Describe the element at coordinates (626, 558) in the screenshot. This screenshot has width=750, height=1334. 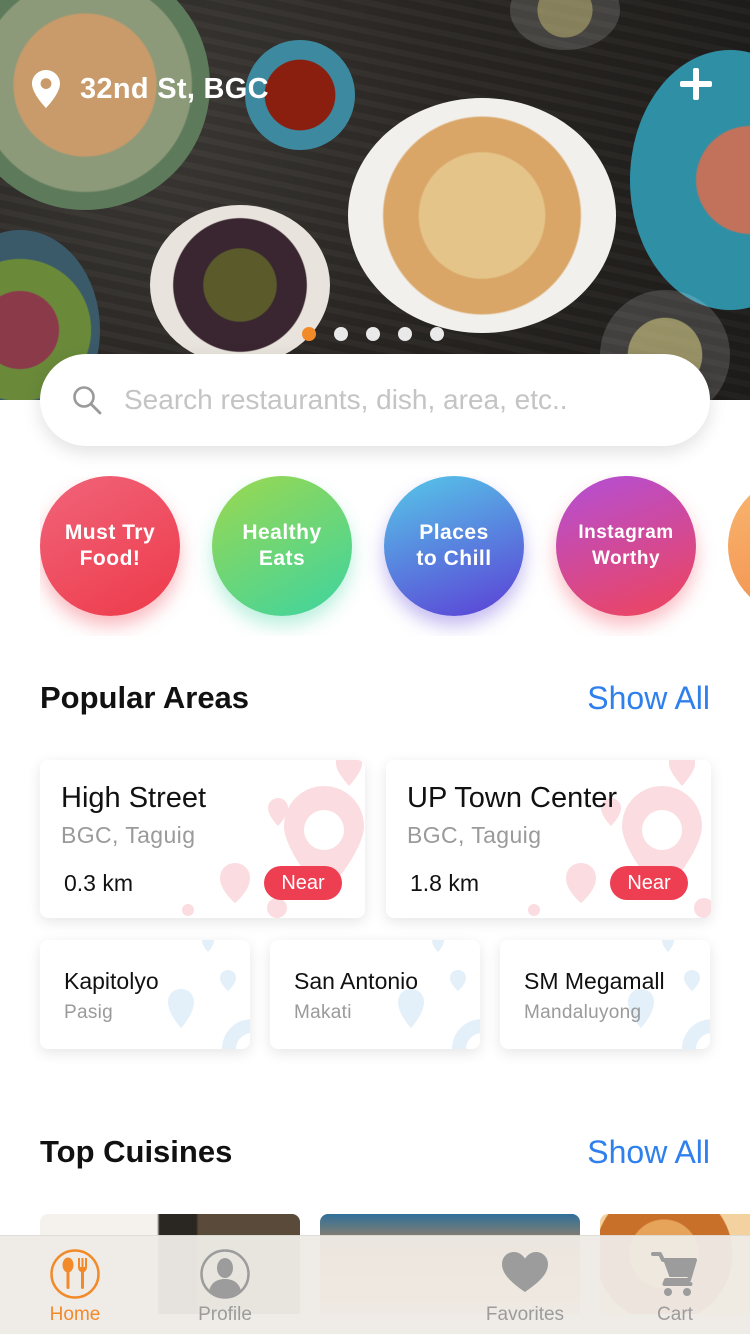
I see `category-label-line: Worthy` at that location.